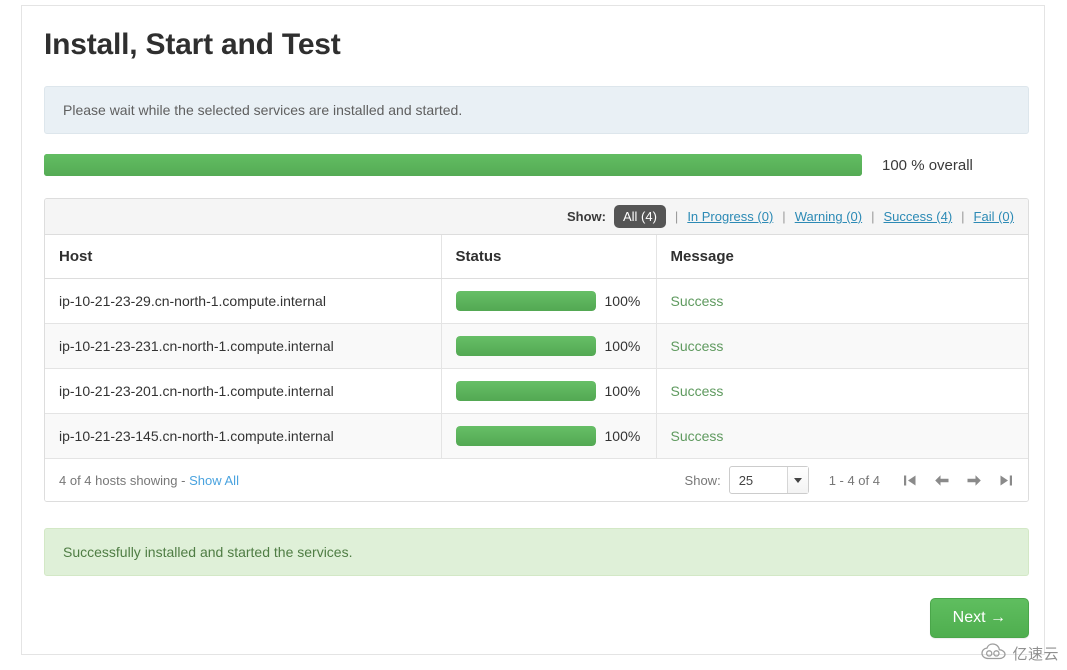 The height and width of the screenshot is (670, 1067). I want to click on hosts-showing-count: 4 of 4 hosts showing -, so click(122, 480).